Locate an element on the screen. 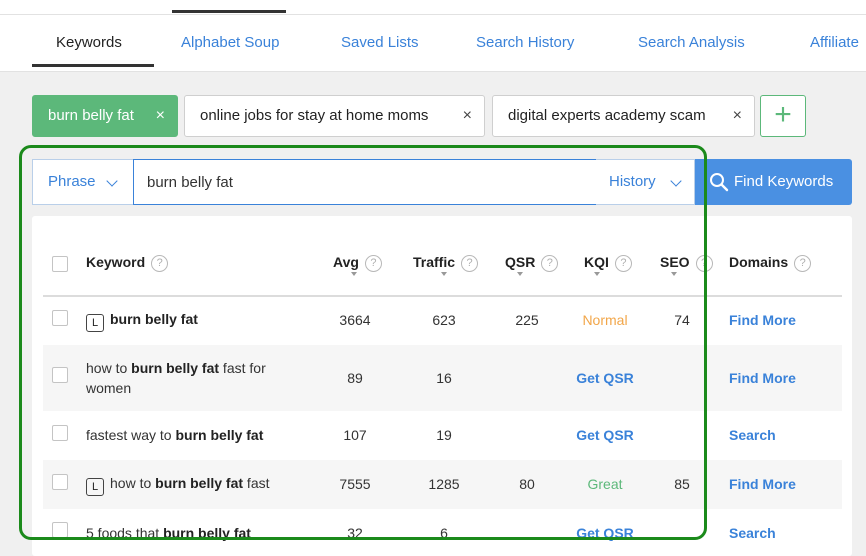  seo-cell: 74 is located at coordinates (682, 320).